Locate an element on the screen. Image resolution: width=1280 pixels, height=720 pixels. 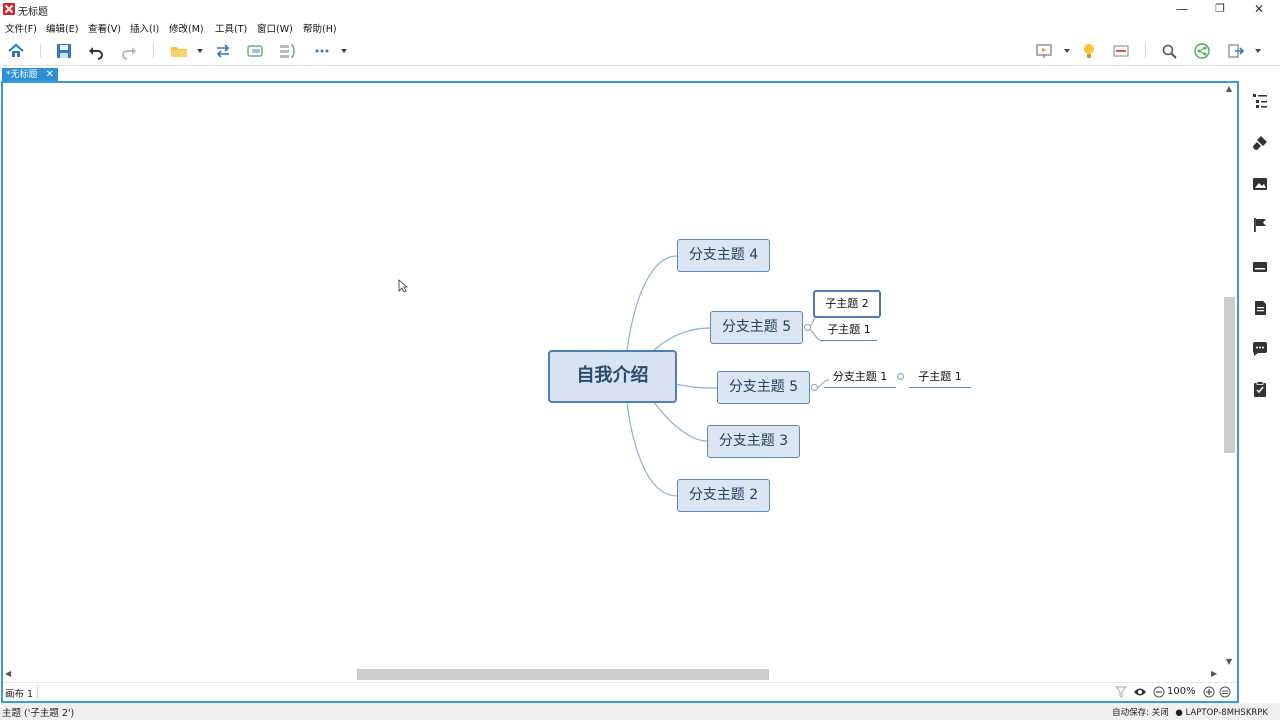
subtopic-branch-1: 分支主题 1 is located at coordinates (860, 378).